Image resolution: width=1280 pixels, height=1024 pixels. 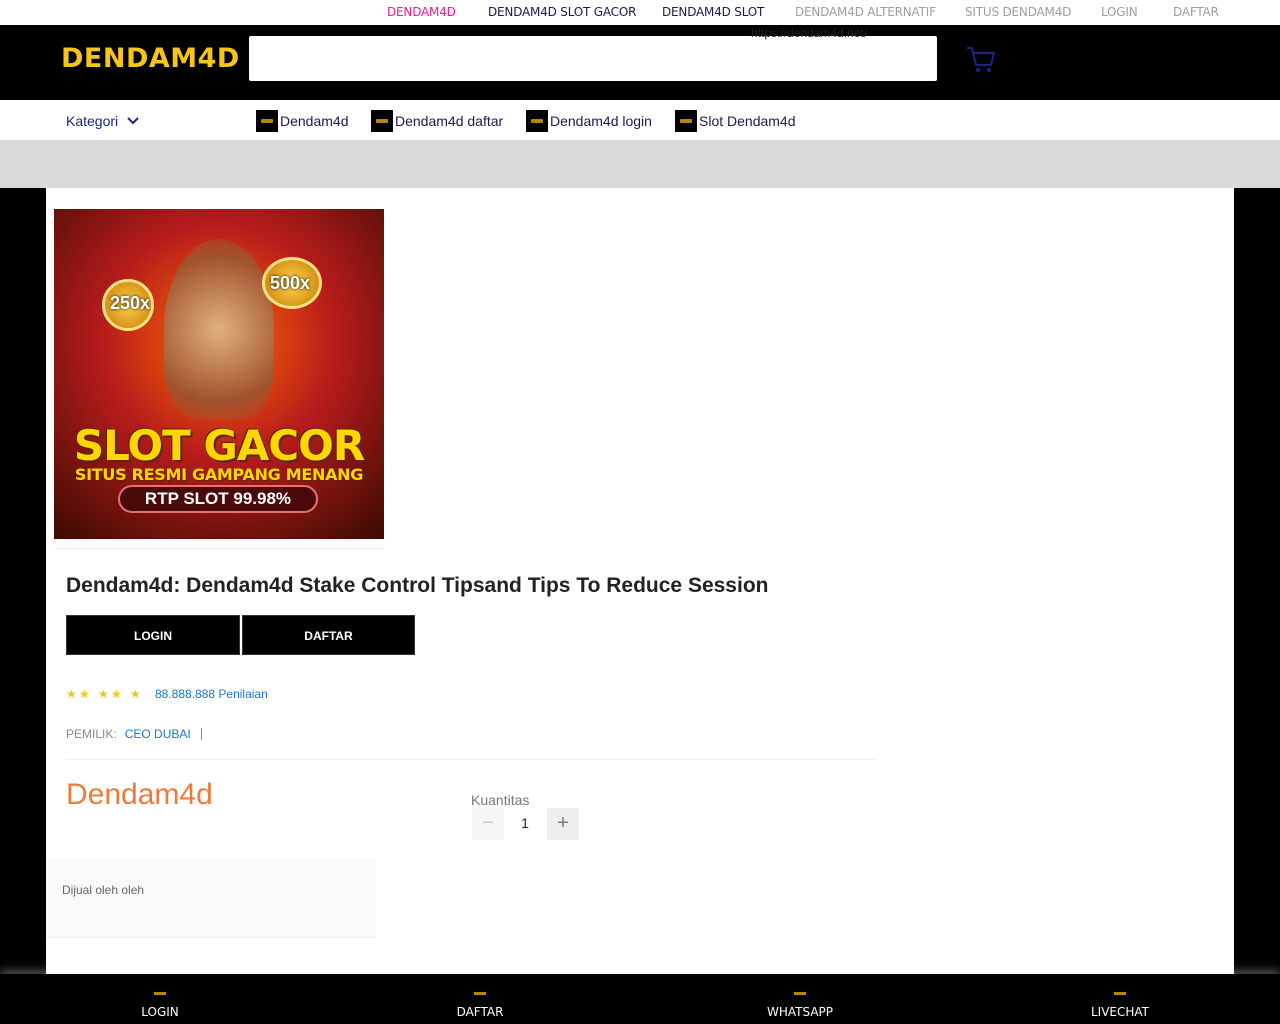 I want to click on site-header: DENDAM4D, so click(x=640, y=62).